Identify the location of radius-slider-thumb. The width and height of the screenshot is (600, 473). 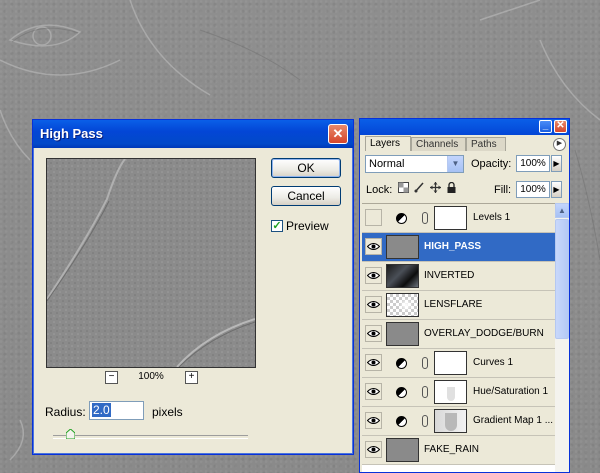
(70, 434).